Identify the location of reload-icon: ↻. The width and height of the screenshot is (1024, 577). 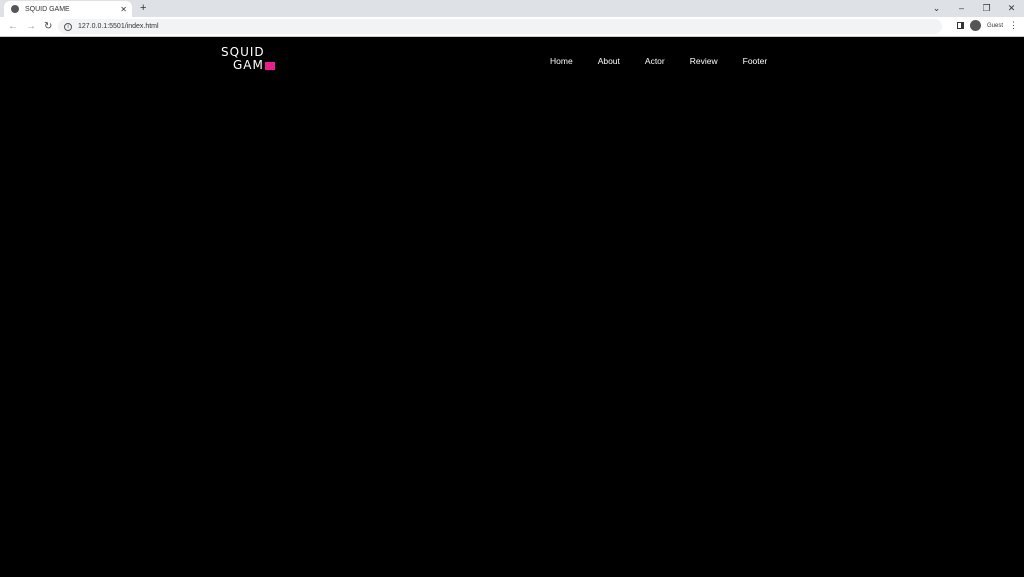
(49, 26).